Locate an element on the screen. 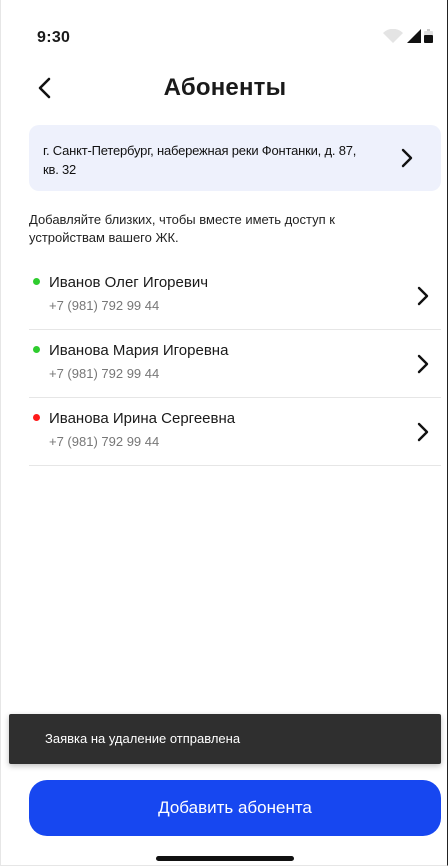  page-title: Абоненты is located at coordinates (225, 87).